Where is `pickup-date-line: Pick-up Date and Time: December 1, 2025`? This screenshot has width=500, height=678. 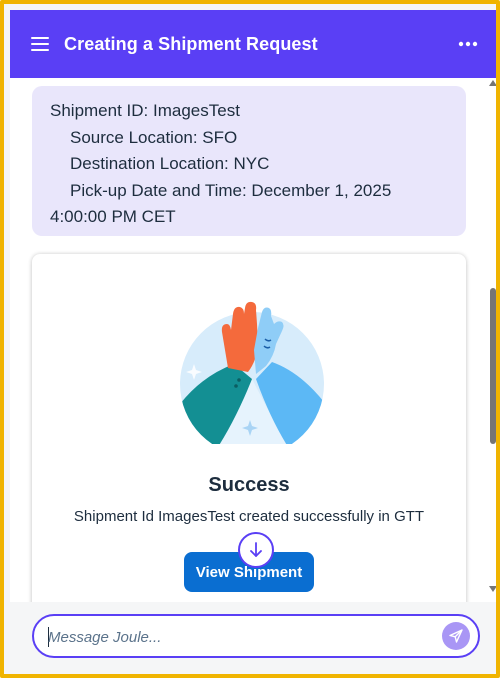
pickup-date-line: Pick-up Date and Time: December 1, 2025 is located at coordinates (231, 190).